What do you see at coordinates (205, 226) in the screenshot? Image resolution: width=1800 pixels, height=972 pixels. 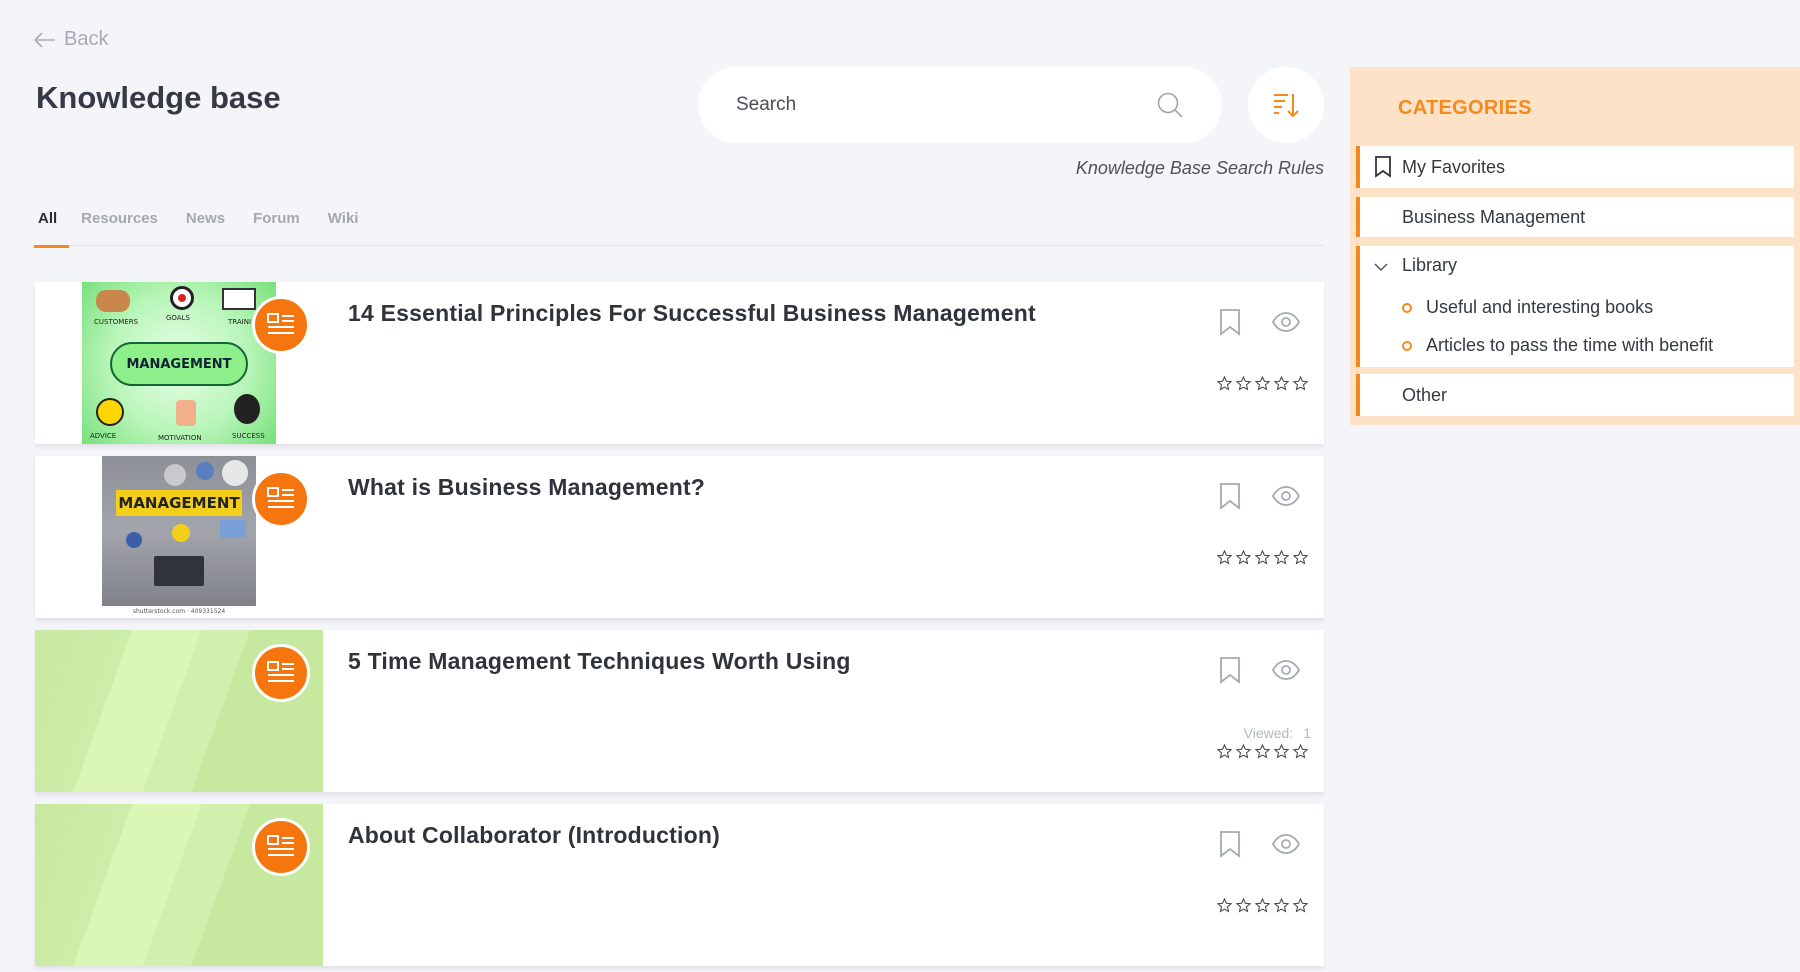 I see `tab-news: News` at bounding box center [205, 226].